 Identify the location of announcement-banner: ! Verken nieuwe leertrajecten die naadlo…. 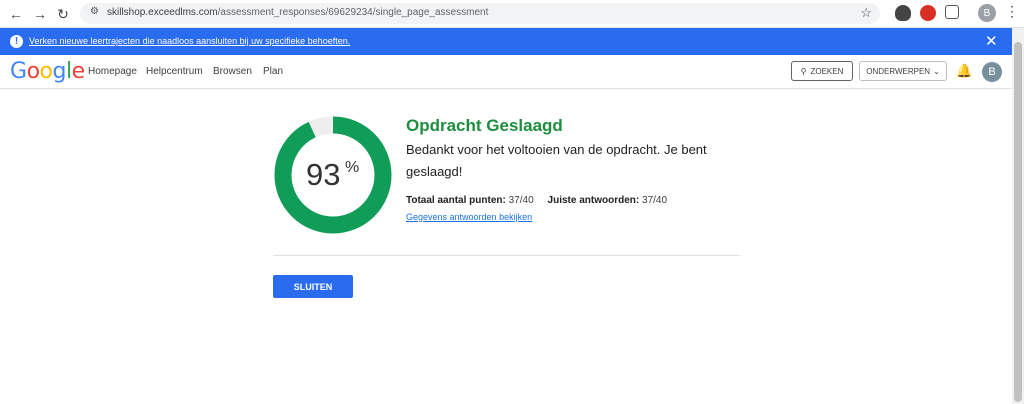
(506, 41).